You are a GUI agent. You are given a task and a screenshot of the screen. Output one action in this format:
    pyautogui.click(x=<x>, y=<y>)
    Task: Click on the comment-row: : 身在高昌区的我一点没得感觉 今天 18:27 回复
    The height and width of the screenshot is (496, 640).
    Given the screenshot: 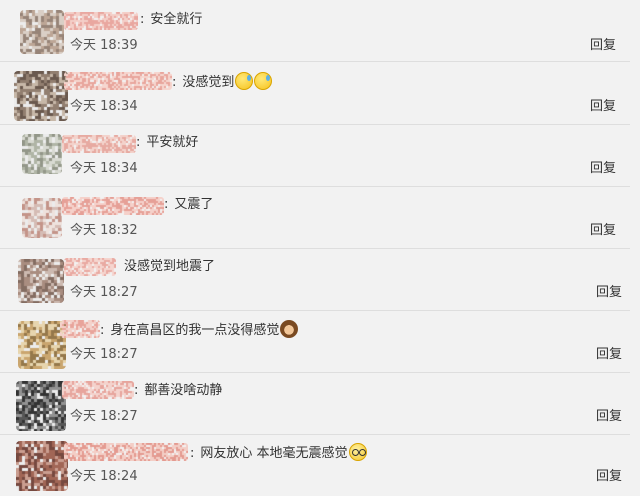 What is the action you would take?
    pyautogui.click(x=315, y=342)
    